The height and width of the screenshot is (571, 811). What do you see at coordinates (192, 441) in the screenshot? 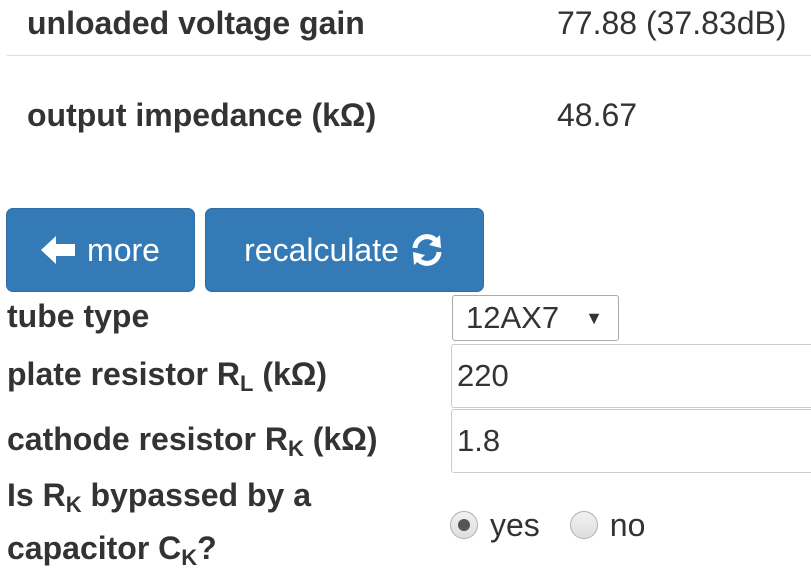
I see `cathode-resistor-label: cathode resistor RK (kΩ)` at bounding box center [192, 441].